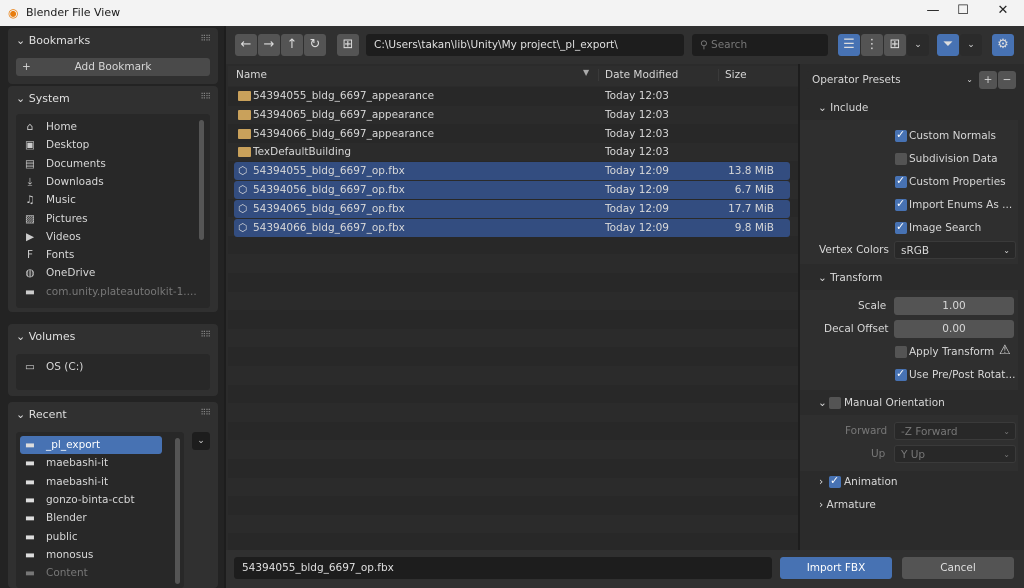  I want to click on sidebar-item: ▤ Documents, so click(64, 164).